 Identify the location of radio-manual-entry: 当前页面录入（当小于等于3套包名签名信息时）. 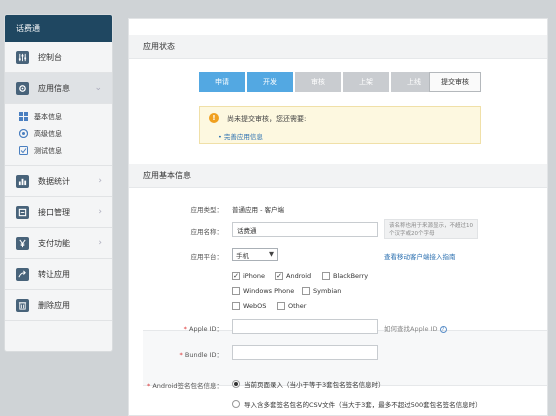
(308, 384).